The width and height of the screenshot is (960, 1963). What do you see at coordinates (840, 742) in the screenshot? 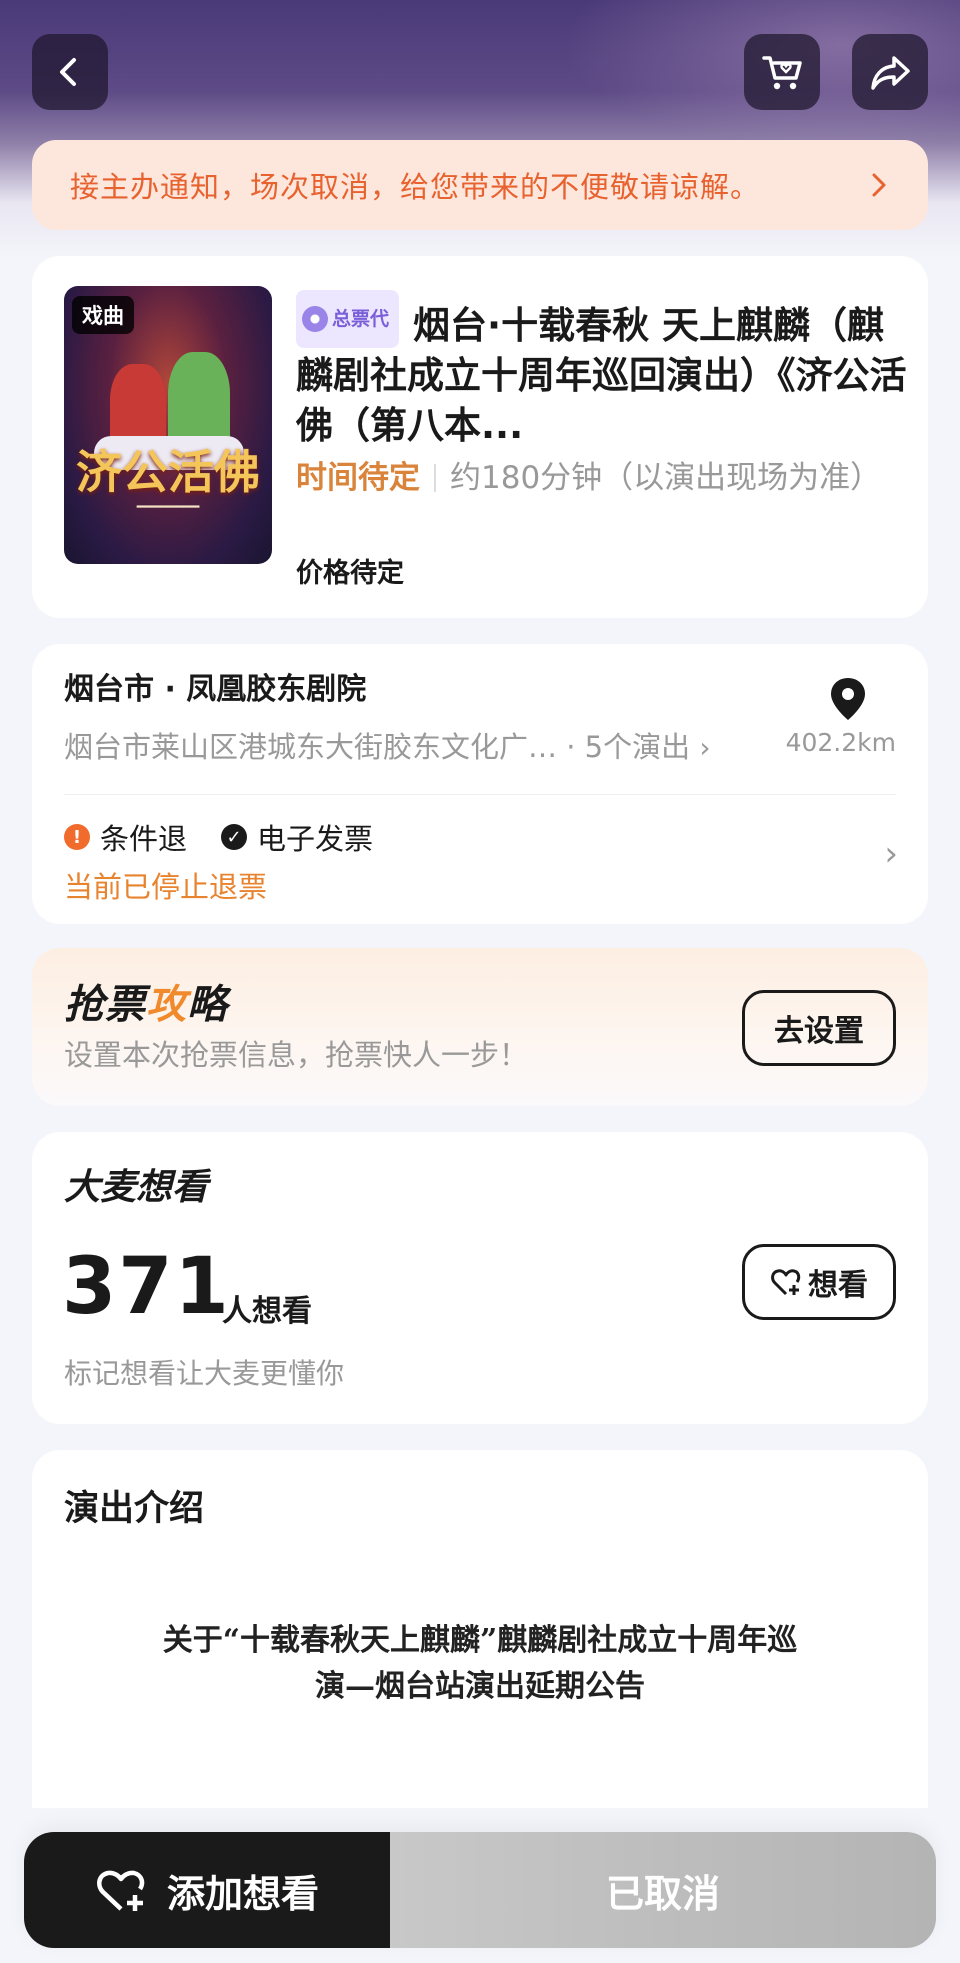
I see `venue-distance: 402.2km` at bounding box center [840, 742].